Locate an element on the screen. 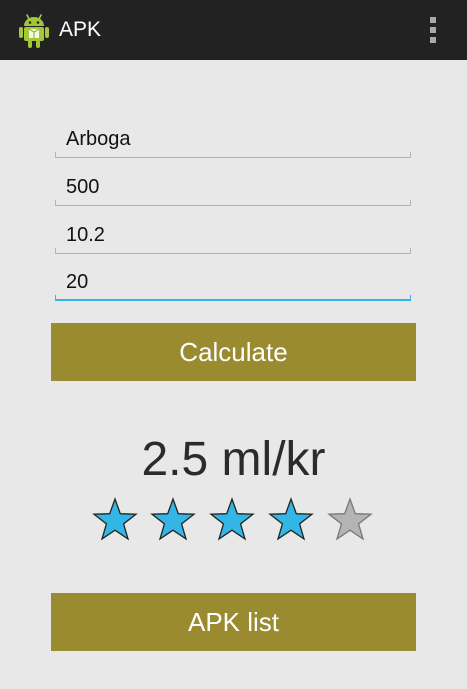  store-field is located at coordinates (233, 140).